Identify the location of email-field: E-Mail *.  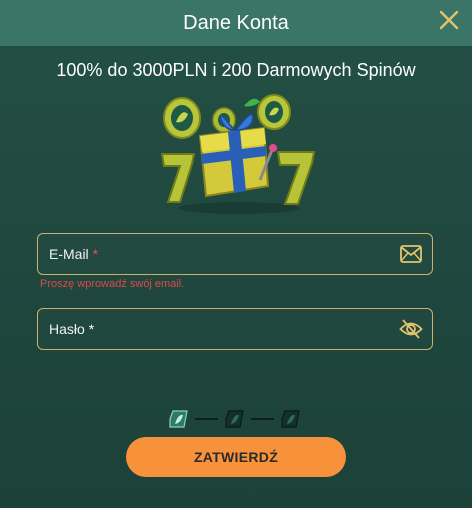
(235, 254).